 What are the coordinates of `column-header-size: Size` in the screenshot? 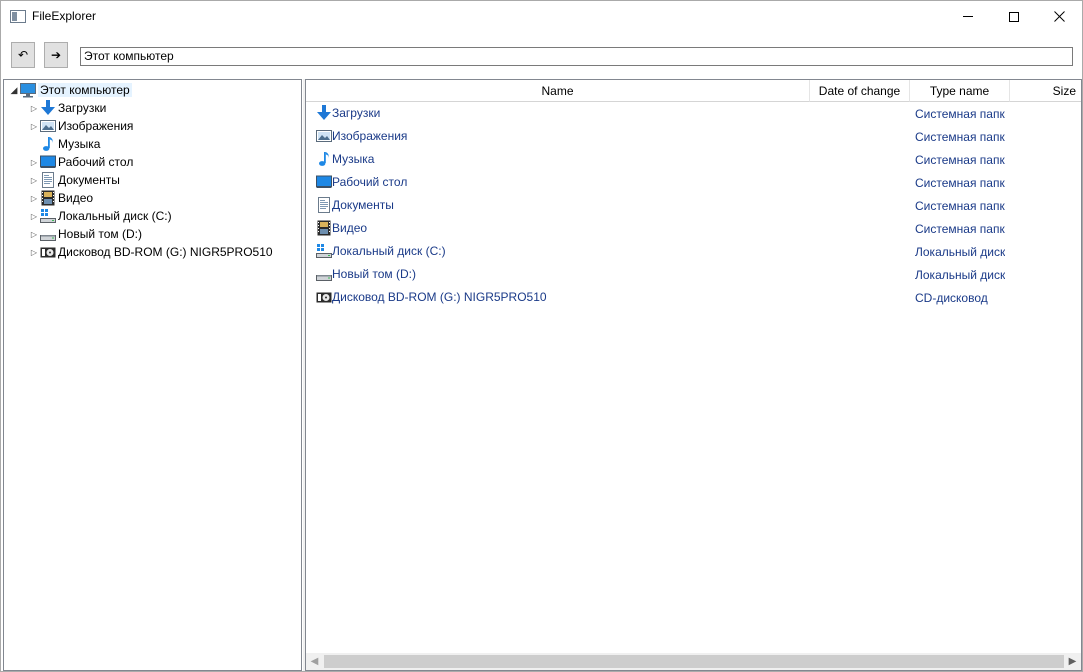 It's located at (1045, 91).